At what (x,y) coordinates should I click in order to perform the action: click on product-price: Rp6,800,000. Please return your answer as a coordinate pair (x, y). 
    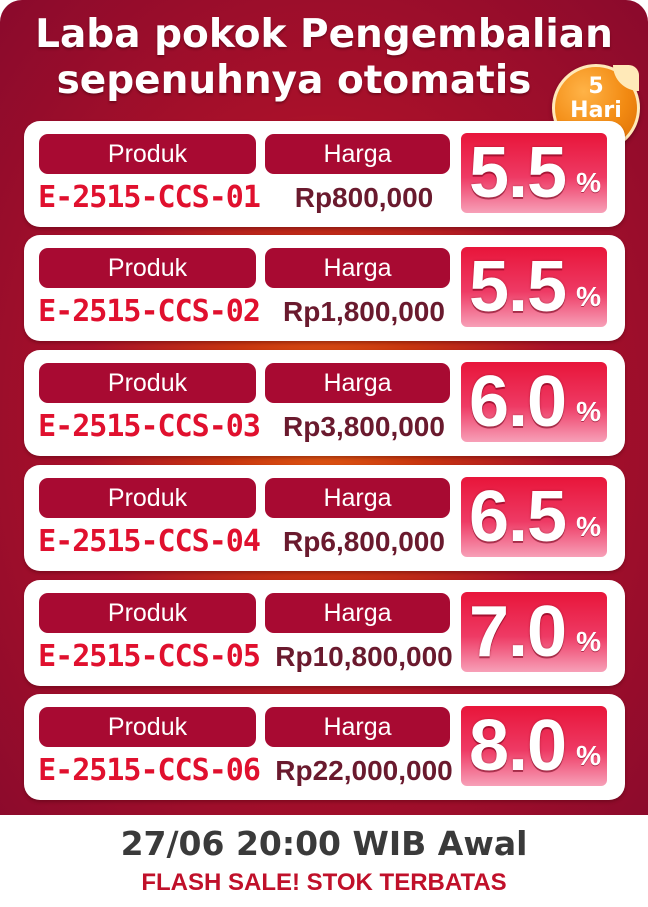
    Looking at the image, I should click on (364, 541).